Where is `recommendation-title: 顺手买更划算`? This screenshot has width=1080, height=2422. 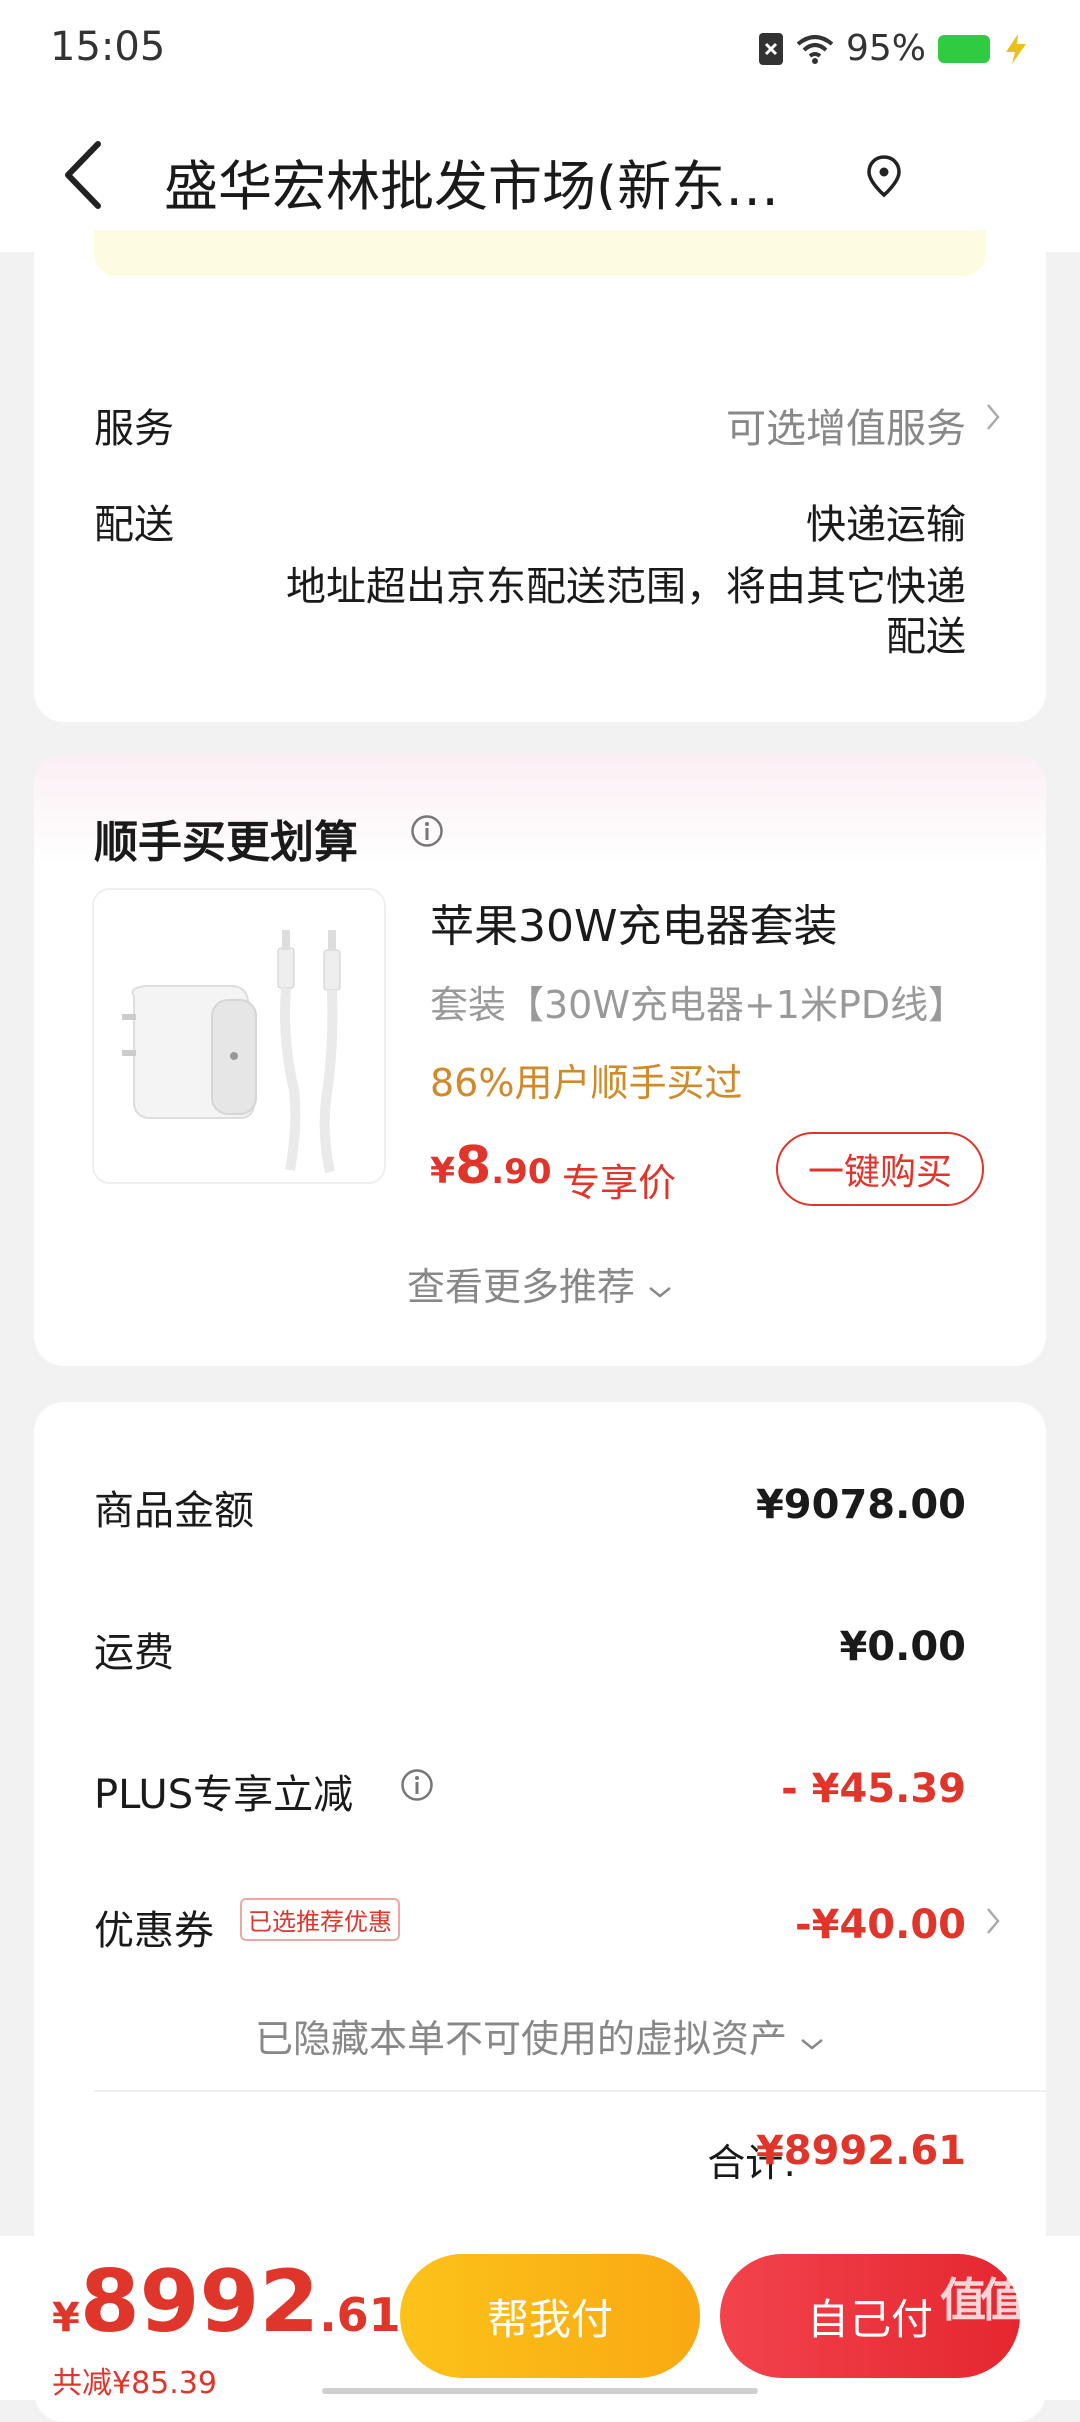 recommendation-title: 顺手买更划算 is located at coordinates (226, 842).